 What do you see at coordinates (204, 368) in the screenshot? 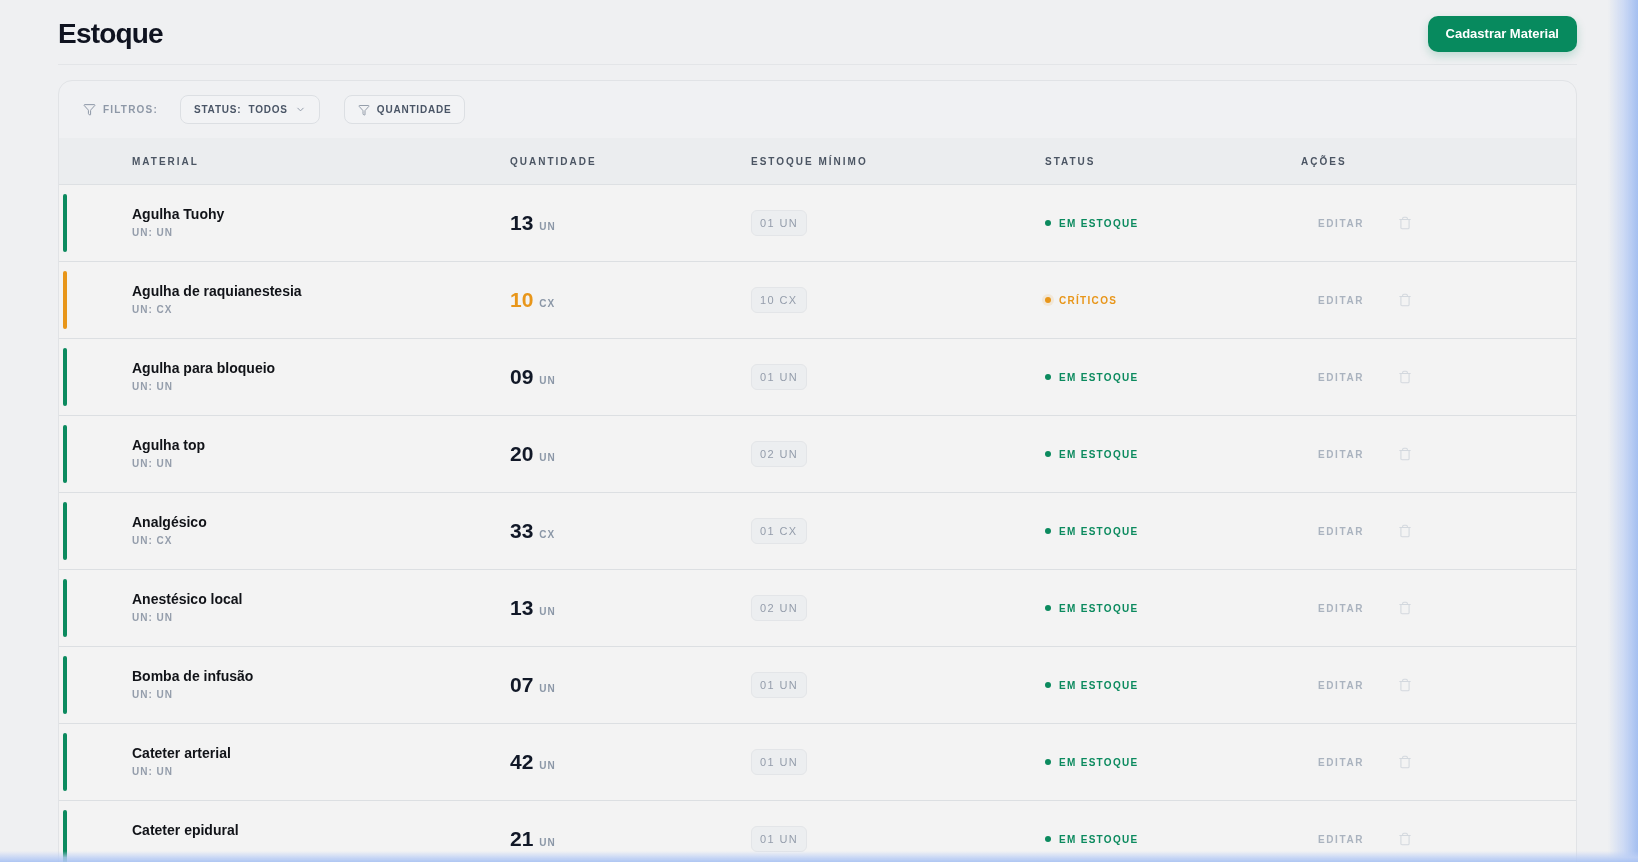
I see `material-name: Agulha para bloqueio` at bounding box center [204, 368].